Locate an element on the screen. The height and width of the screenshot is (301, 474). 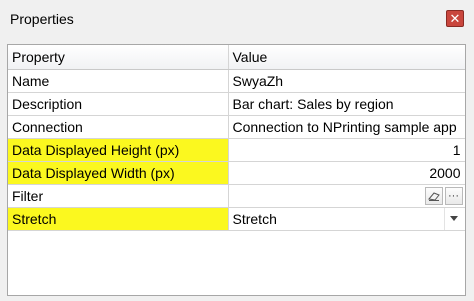
table-row: Filter ··· is located at coordinates (236, 196).